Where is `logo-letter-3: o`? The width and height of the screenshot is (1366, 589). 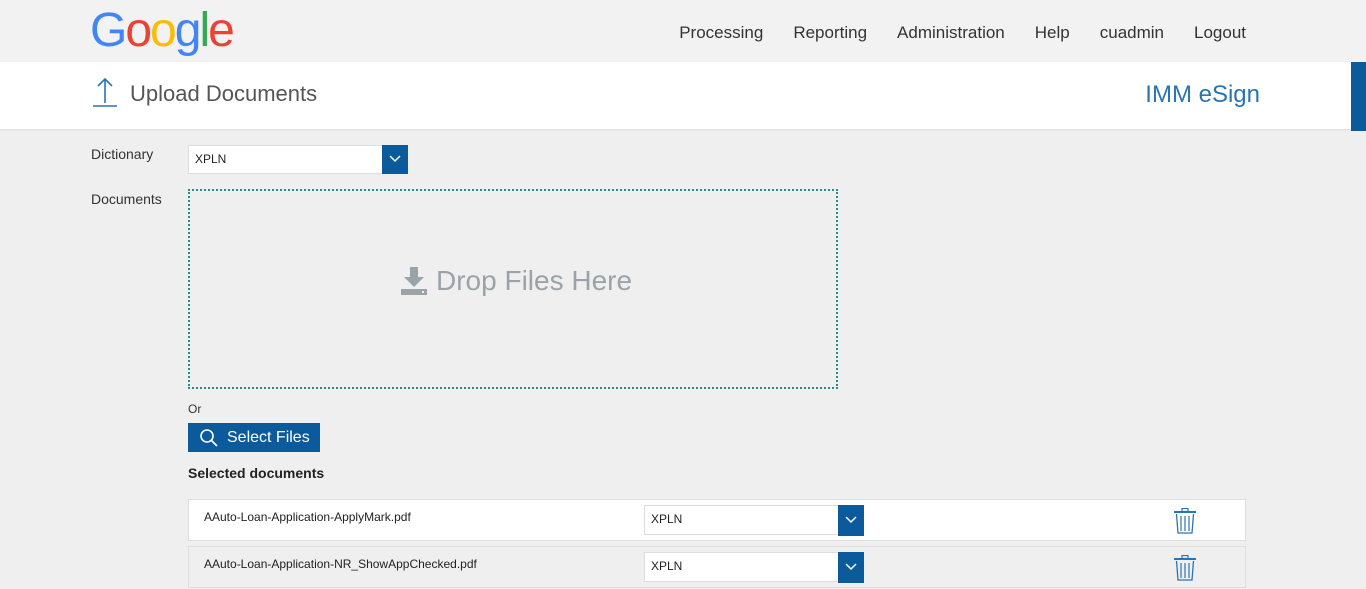
logo-letter-3: o is located at coordinates (163, 30).